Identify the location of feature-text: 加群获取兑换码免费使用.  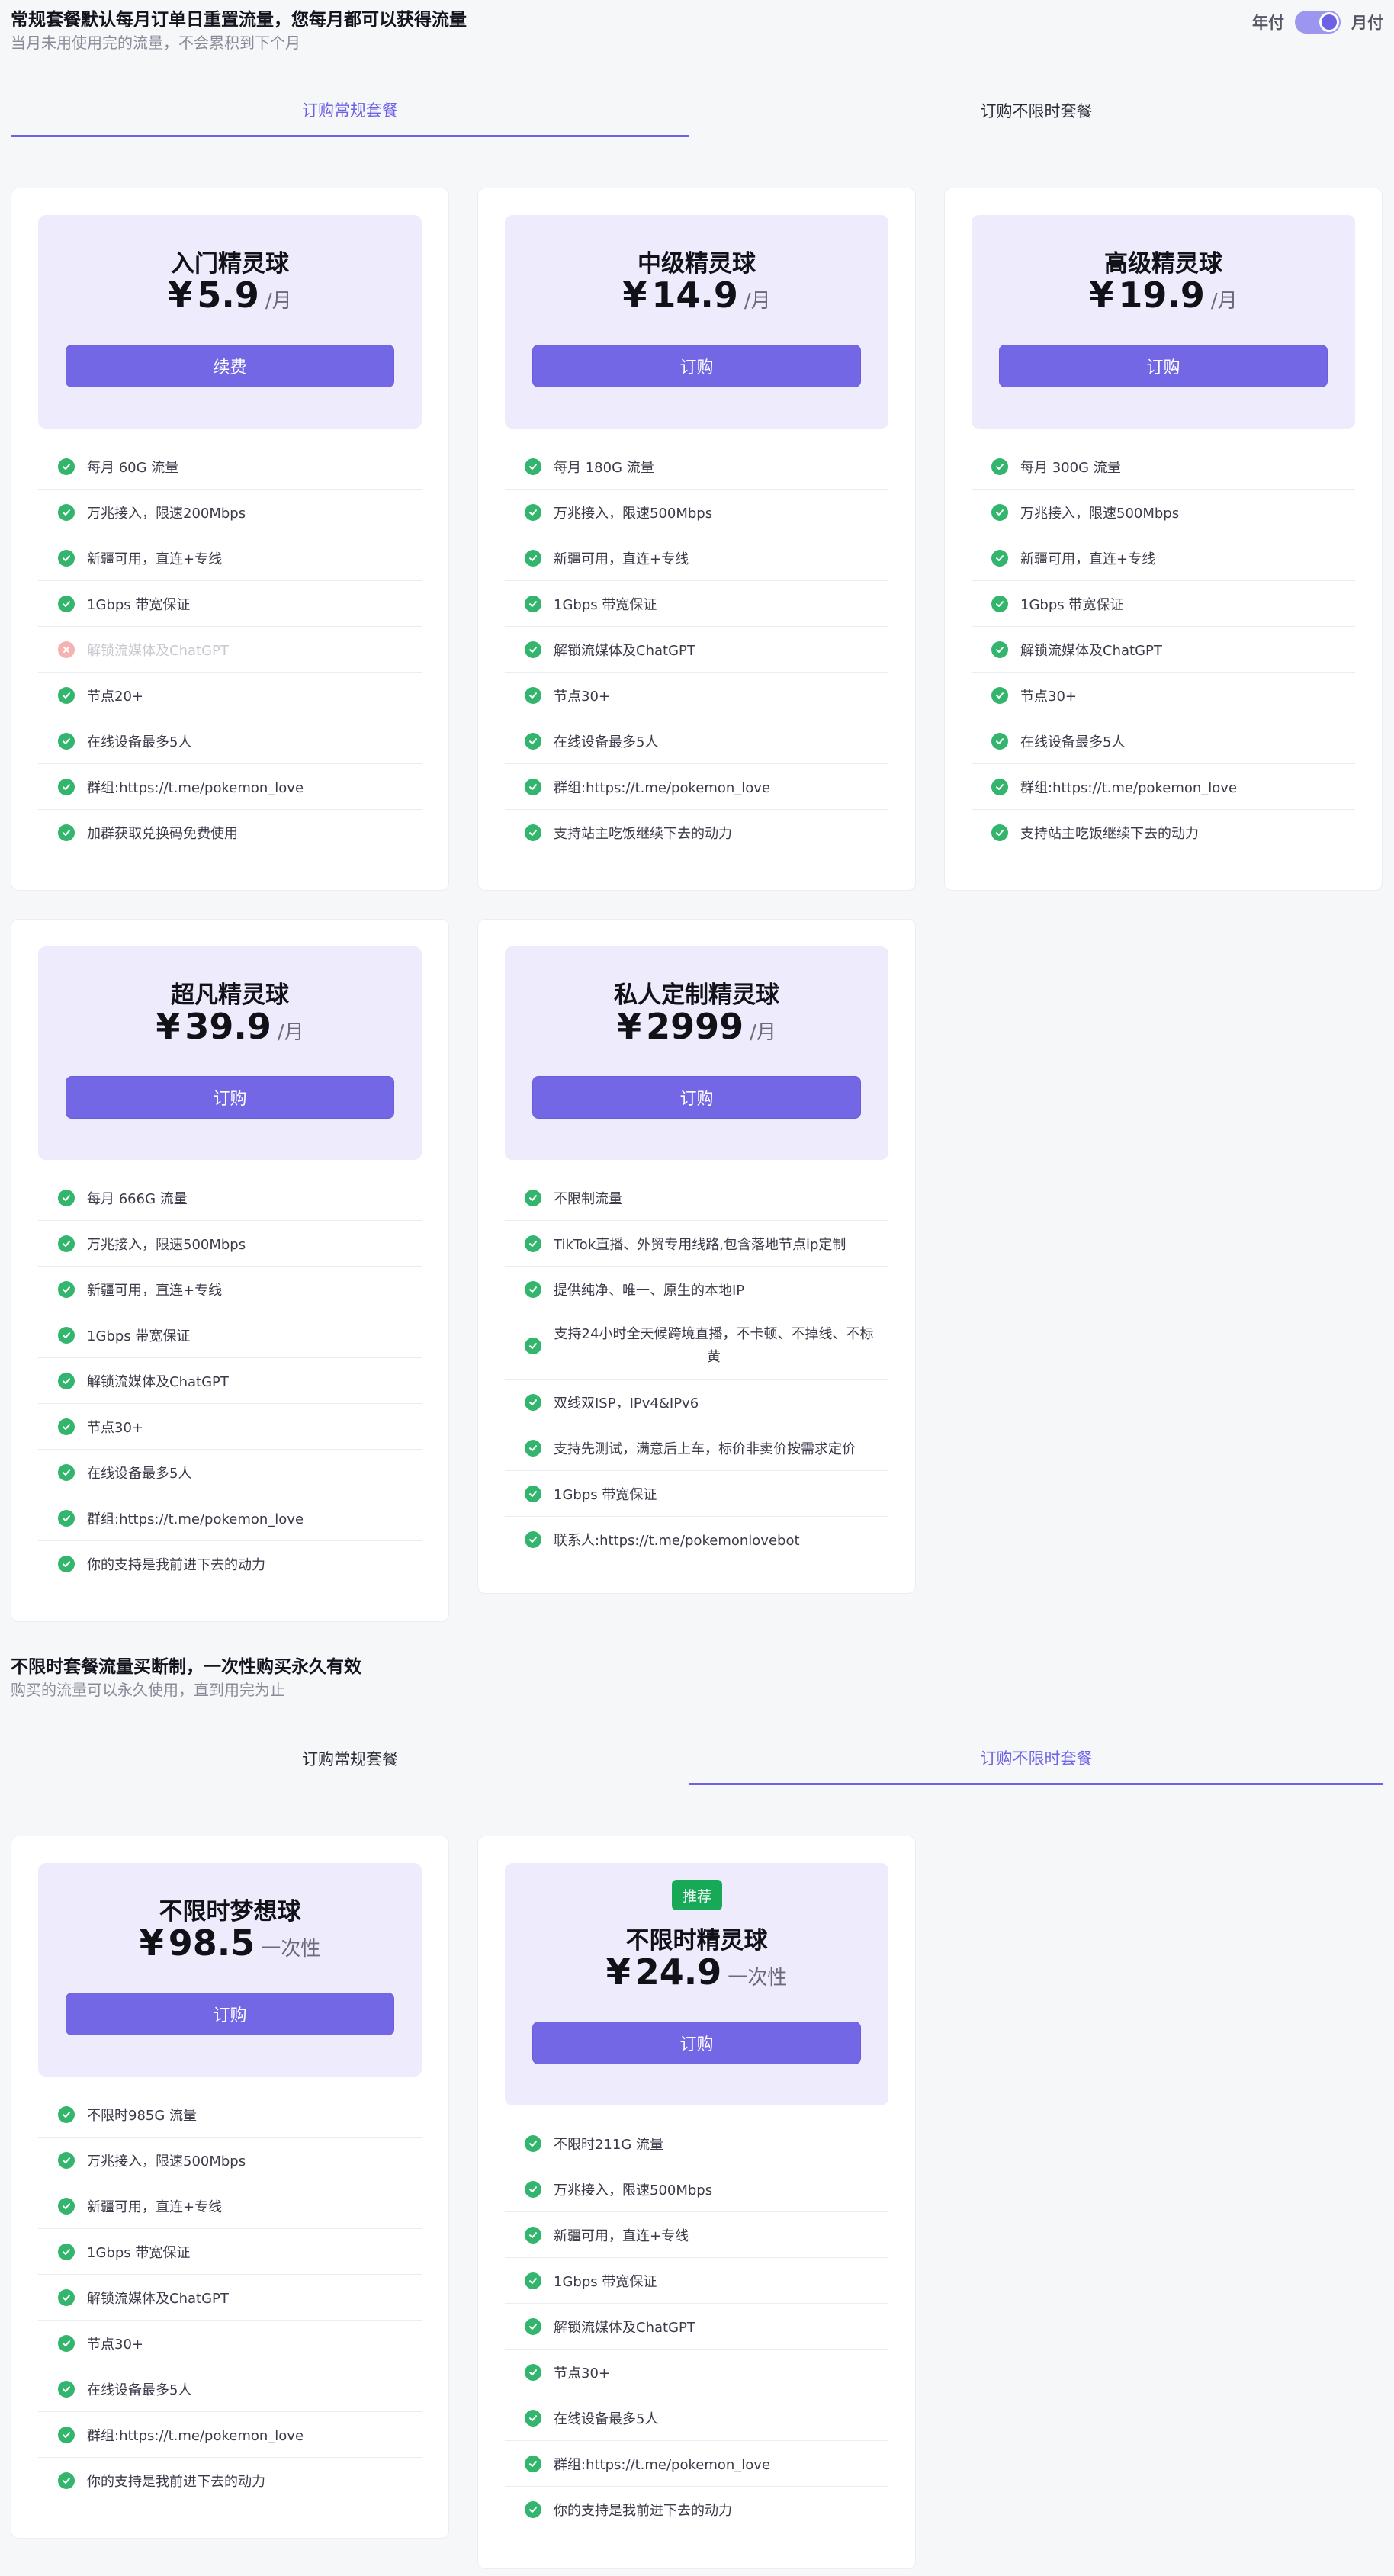
(162, 834).